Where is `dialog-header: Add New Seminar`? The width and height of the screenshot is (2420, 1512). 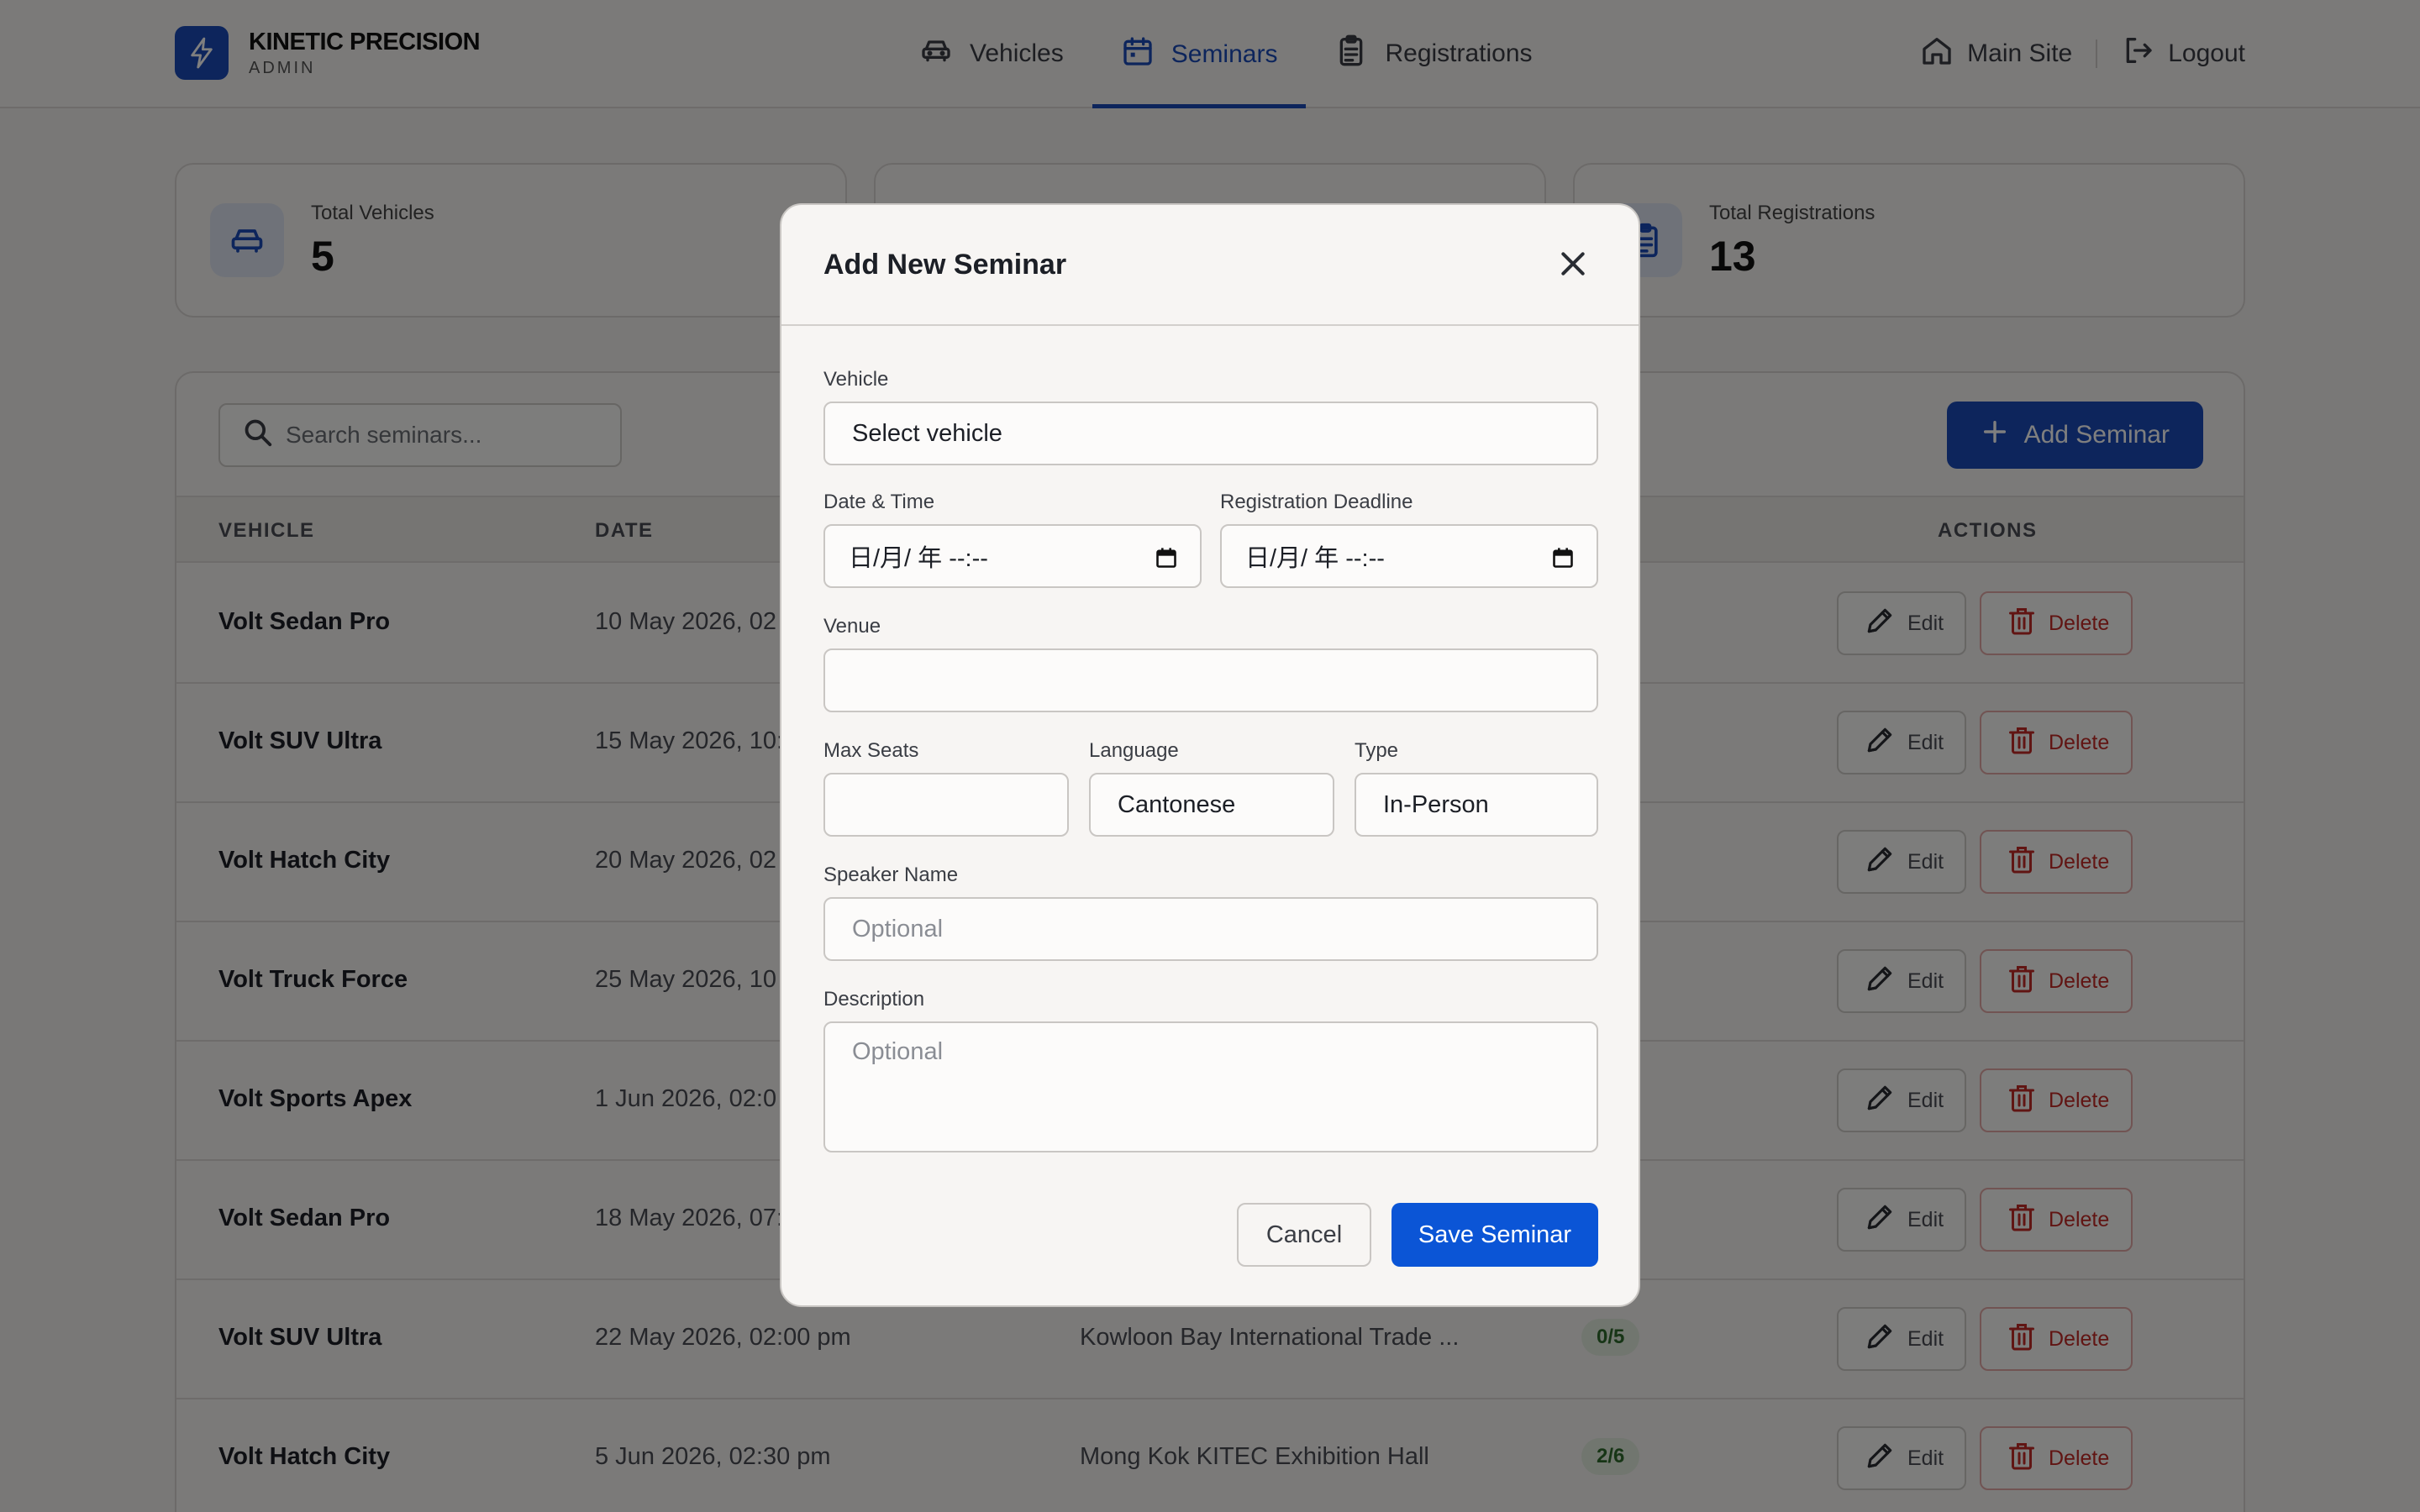 dialog-header: Add New Seminar is located at coordinates (1210, 265).